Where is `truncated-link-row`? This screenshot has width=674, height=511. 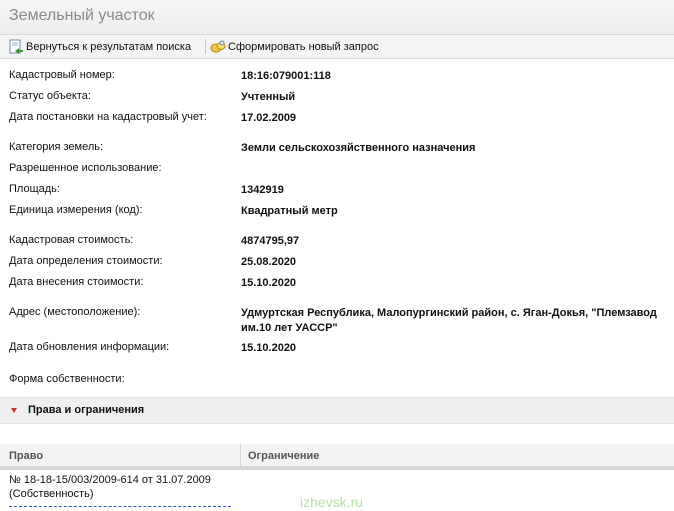 truncated-link-row is located at coordinates (120, 508).